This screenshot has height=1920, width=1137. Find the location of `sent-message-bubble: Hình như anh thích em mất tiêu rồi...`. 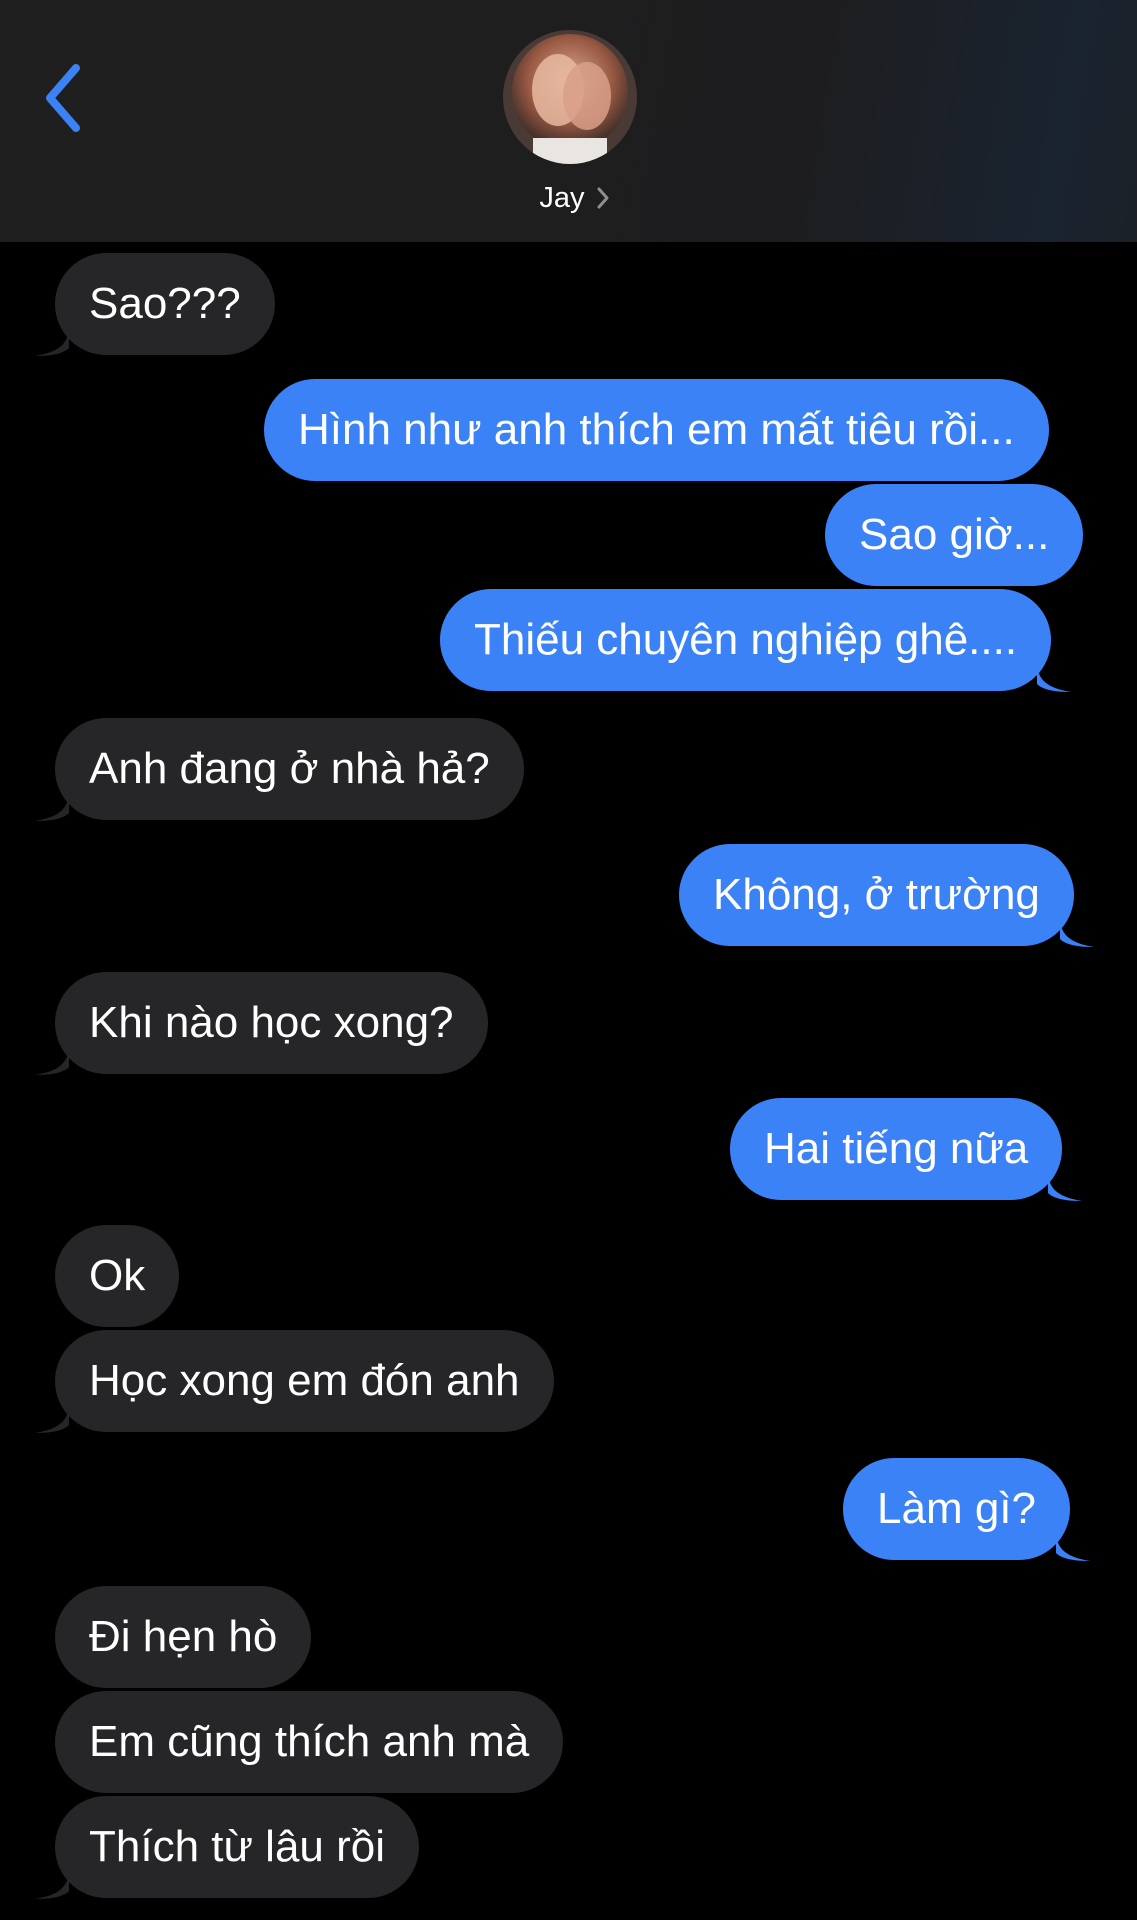

sent-message-bubble: Hình như anh thích em mất tiêu rồi... is located at coordinates (656, 430).